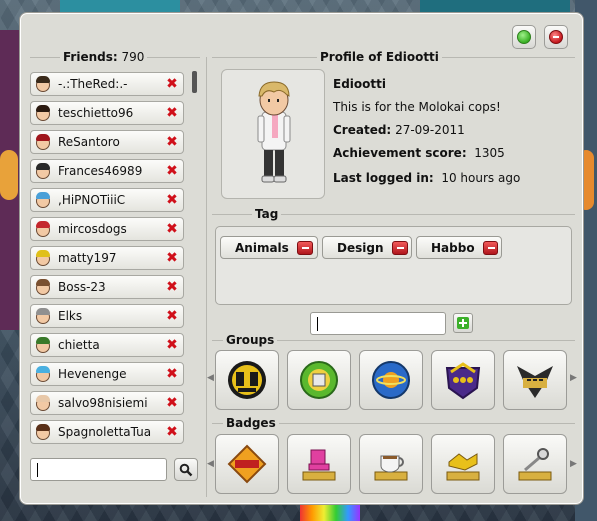 The height and width of the screenshot is (521, 597). I want to click on friend-row: ,HiPNOTiiiC ✖, so click(107, 200).